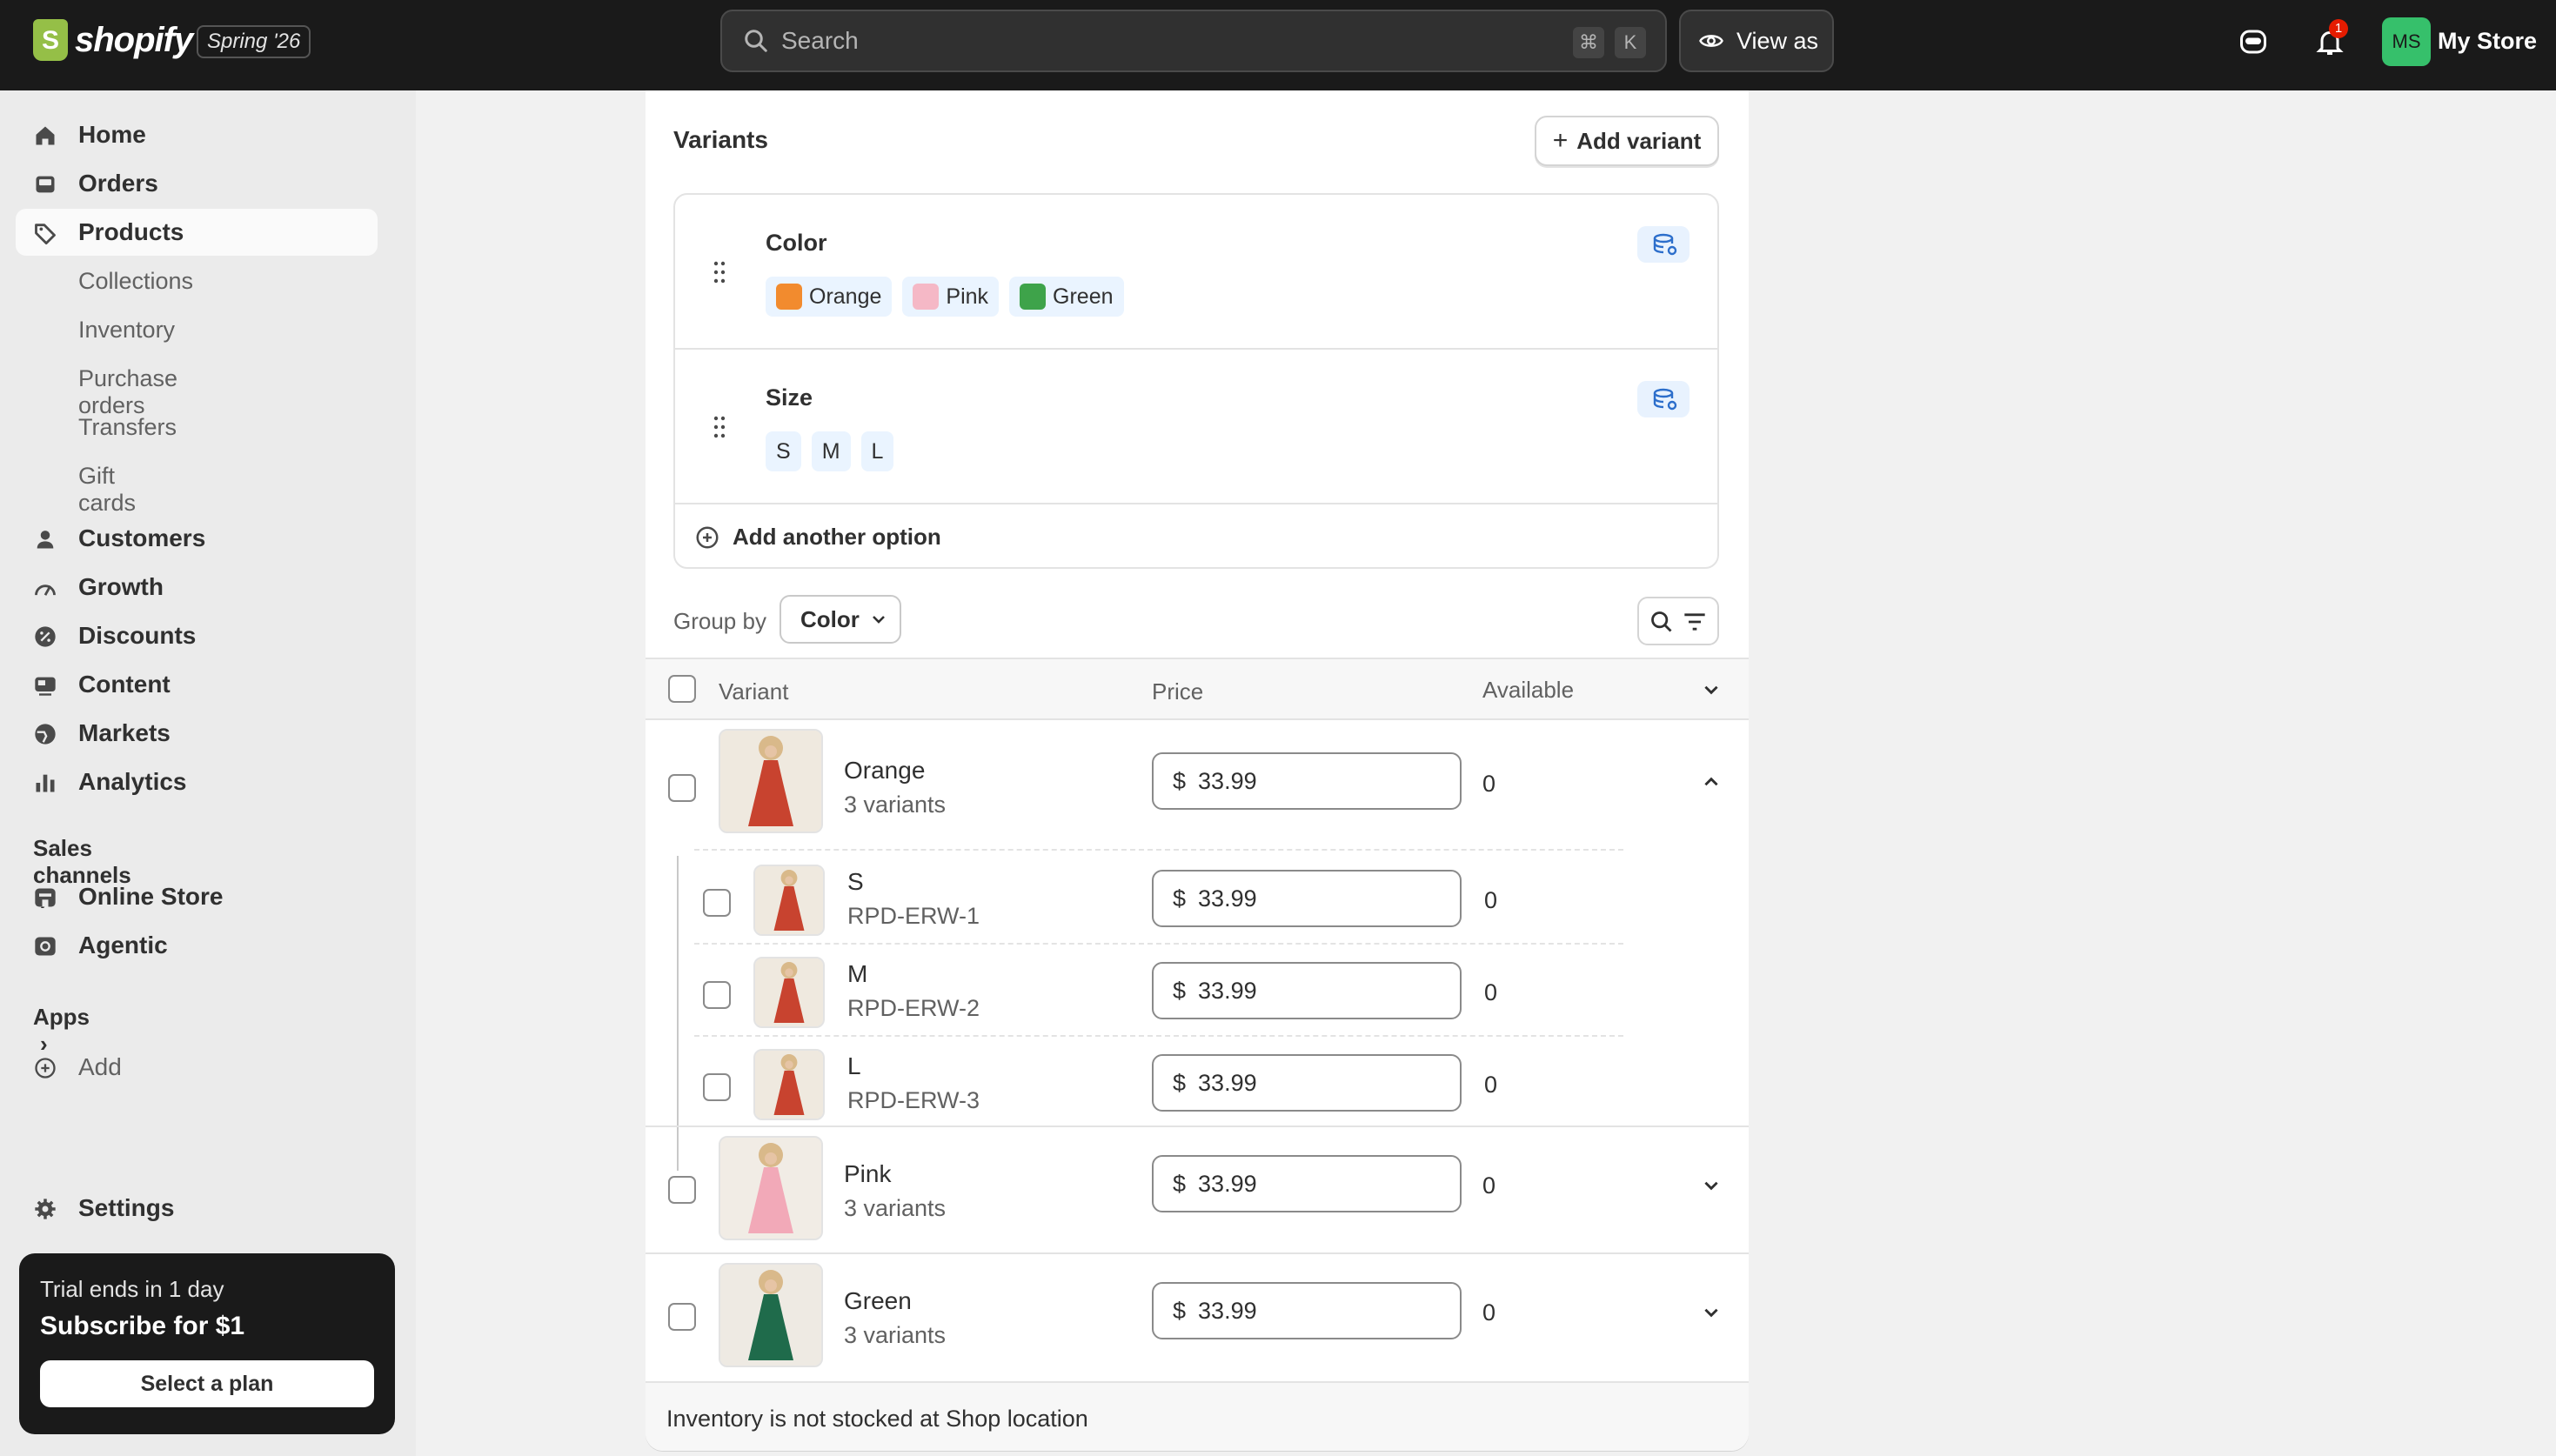  I want to click on row-divider, so click(1158, 850).